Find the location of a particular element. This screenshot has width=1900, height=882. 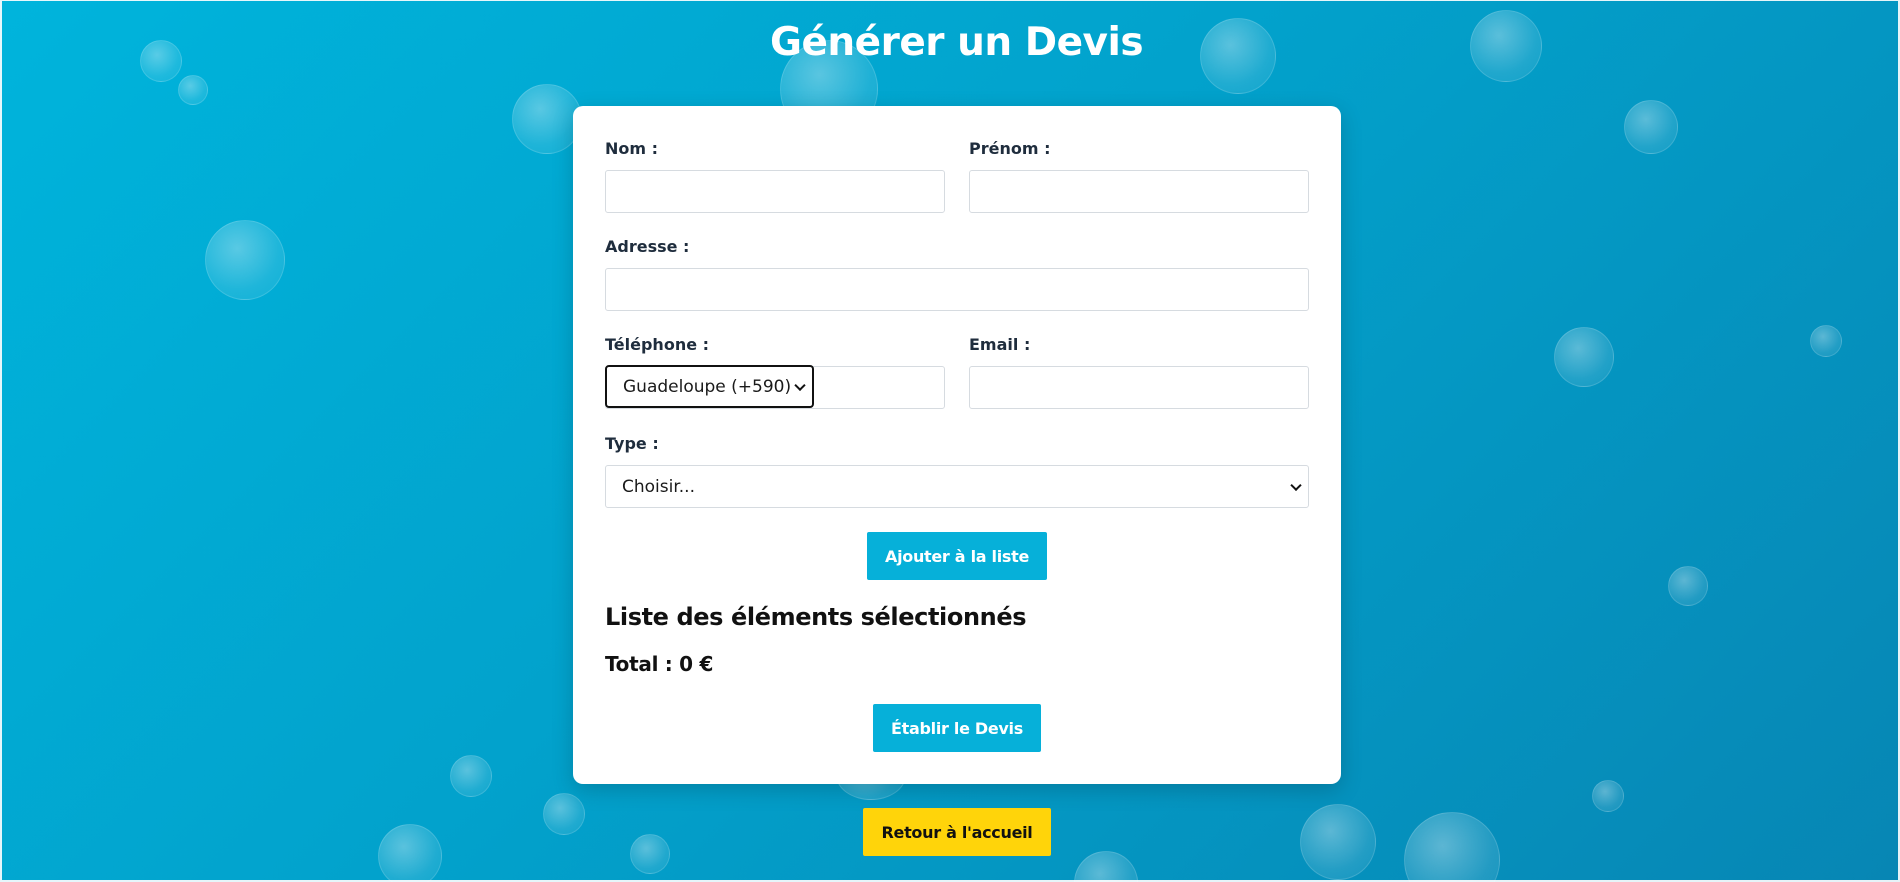

prenom-label: Prénom : is located at coordinates (1010, 148).